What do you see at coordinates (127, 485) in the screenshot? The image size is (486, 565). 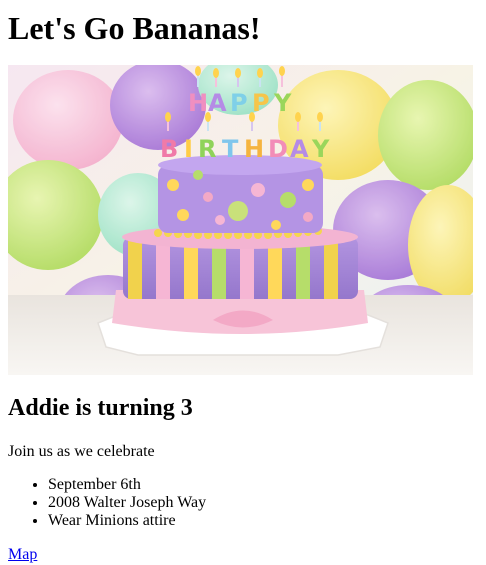 I see `detail-date: September 6th` at bounding box center [127, 485].